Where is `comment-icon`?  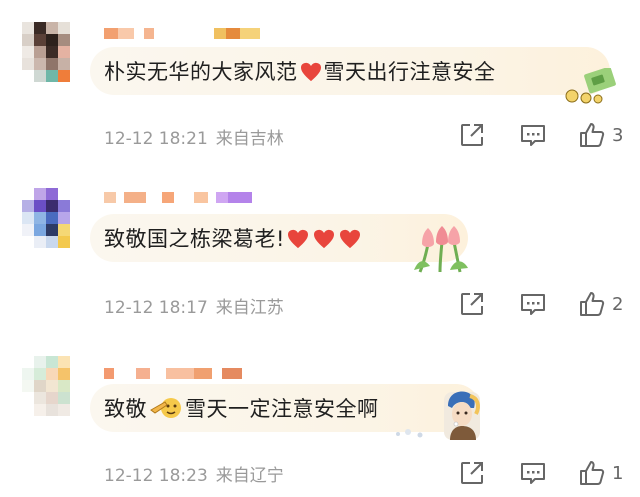
comment-icon is located at coordinates (533, 473).